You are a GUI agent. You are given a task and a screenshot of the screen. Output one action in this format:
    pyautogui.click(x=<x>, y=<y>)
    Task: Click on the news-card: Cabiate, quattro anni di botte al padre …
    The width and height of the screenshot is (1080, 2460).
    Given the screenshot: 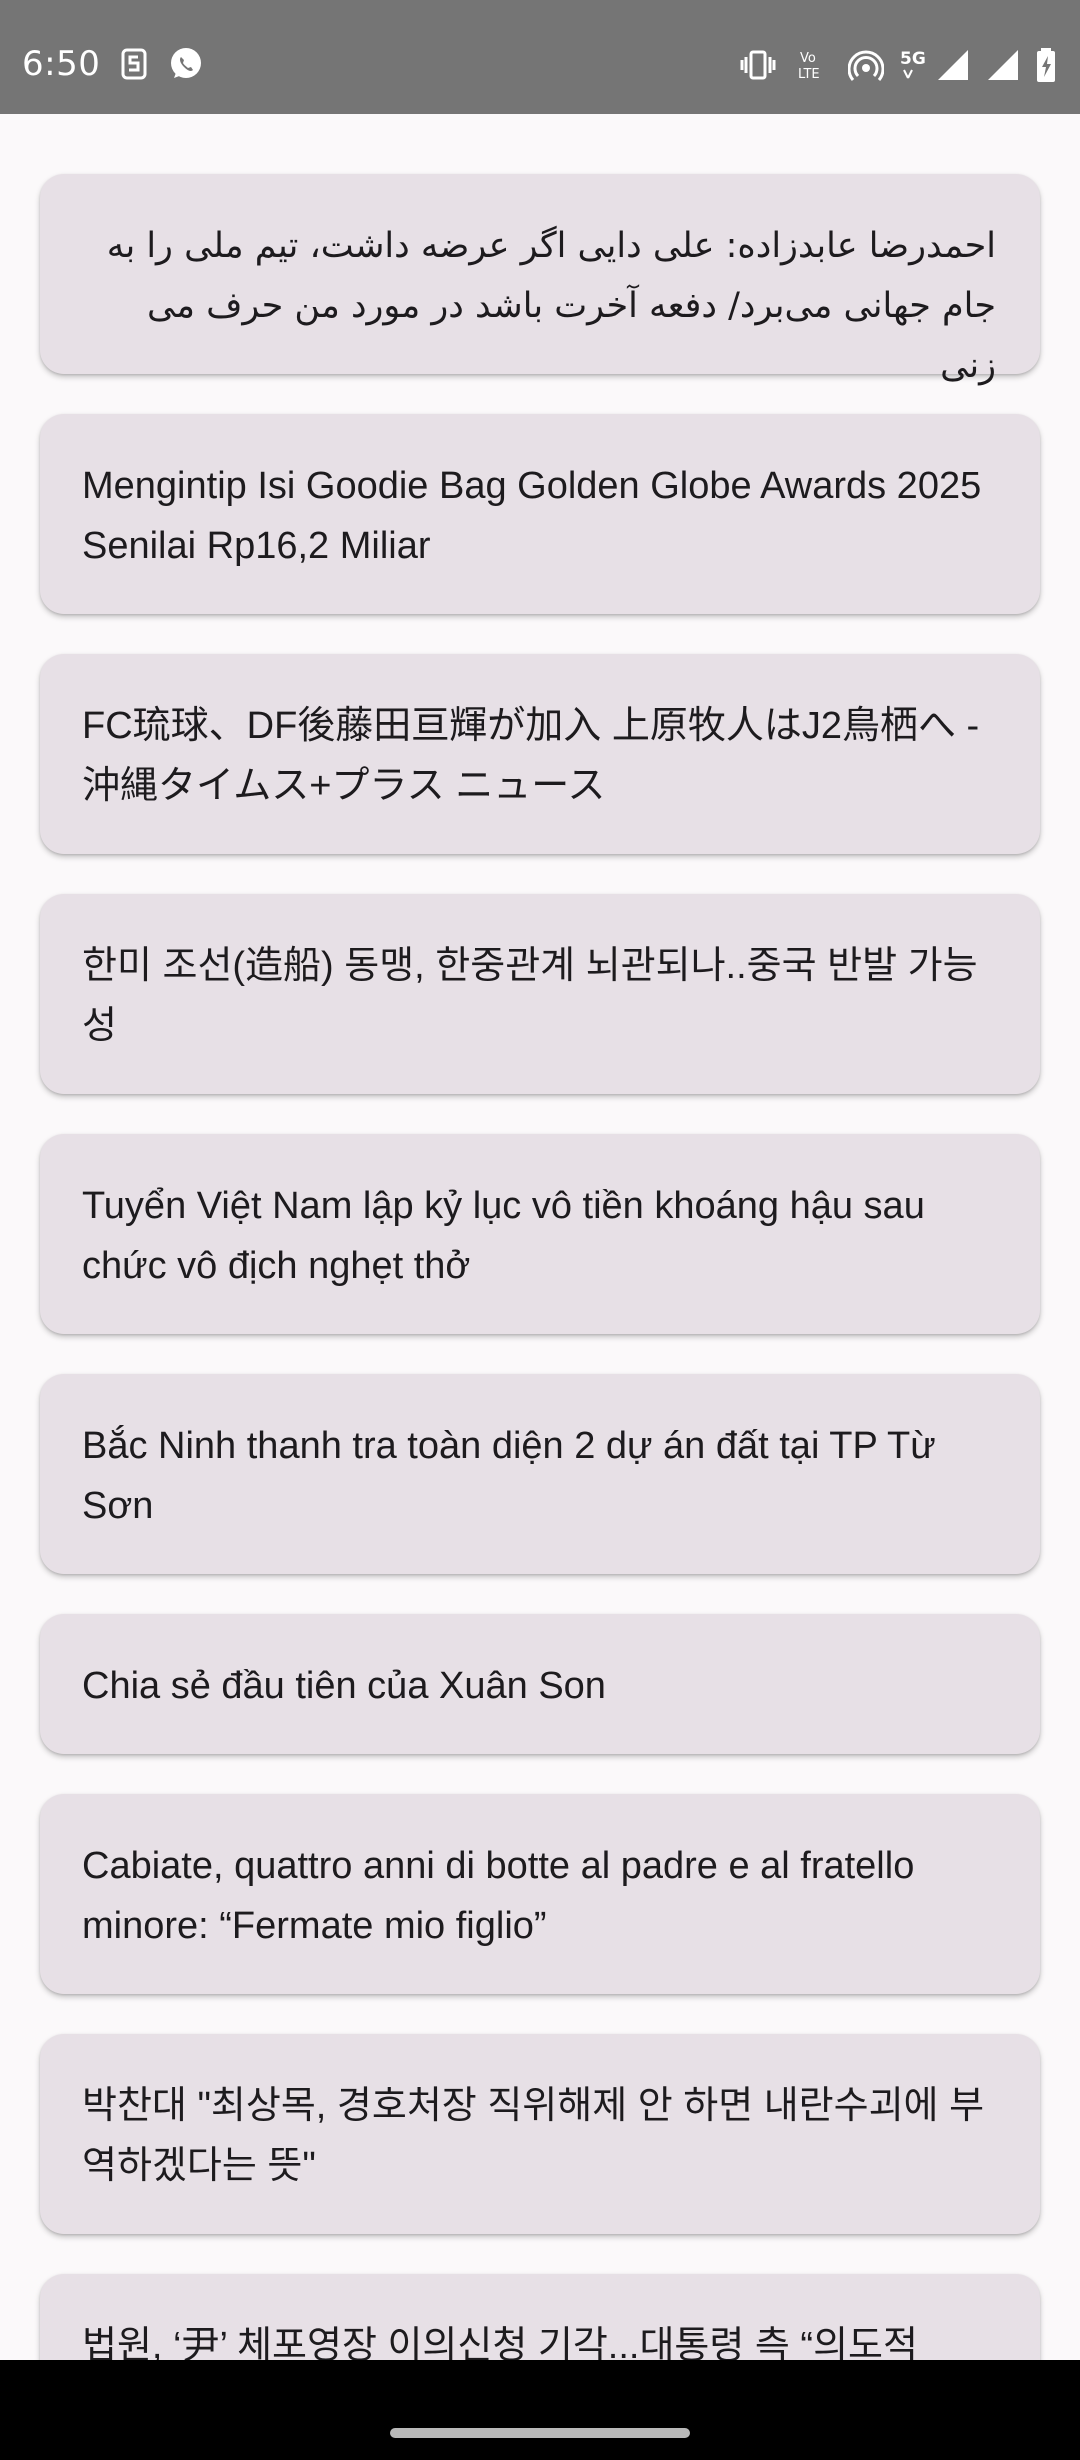 What is the action you would take?
    pyautogui.click(x=540, y=1894)
    